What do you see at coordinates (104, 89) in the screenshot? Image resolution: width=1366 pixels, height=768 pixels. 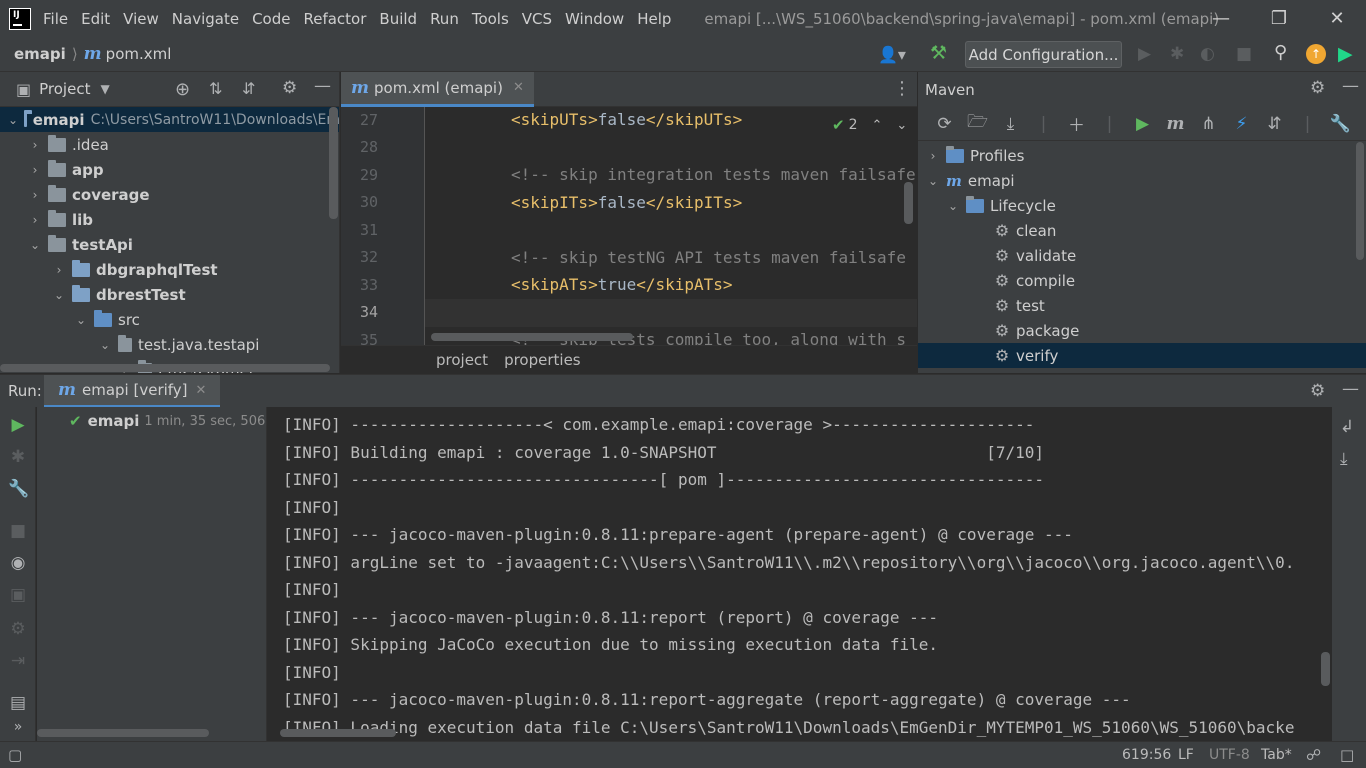 I see `chevron-down-icon: ▼` at bounding box center [104, 89].